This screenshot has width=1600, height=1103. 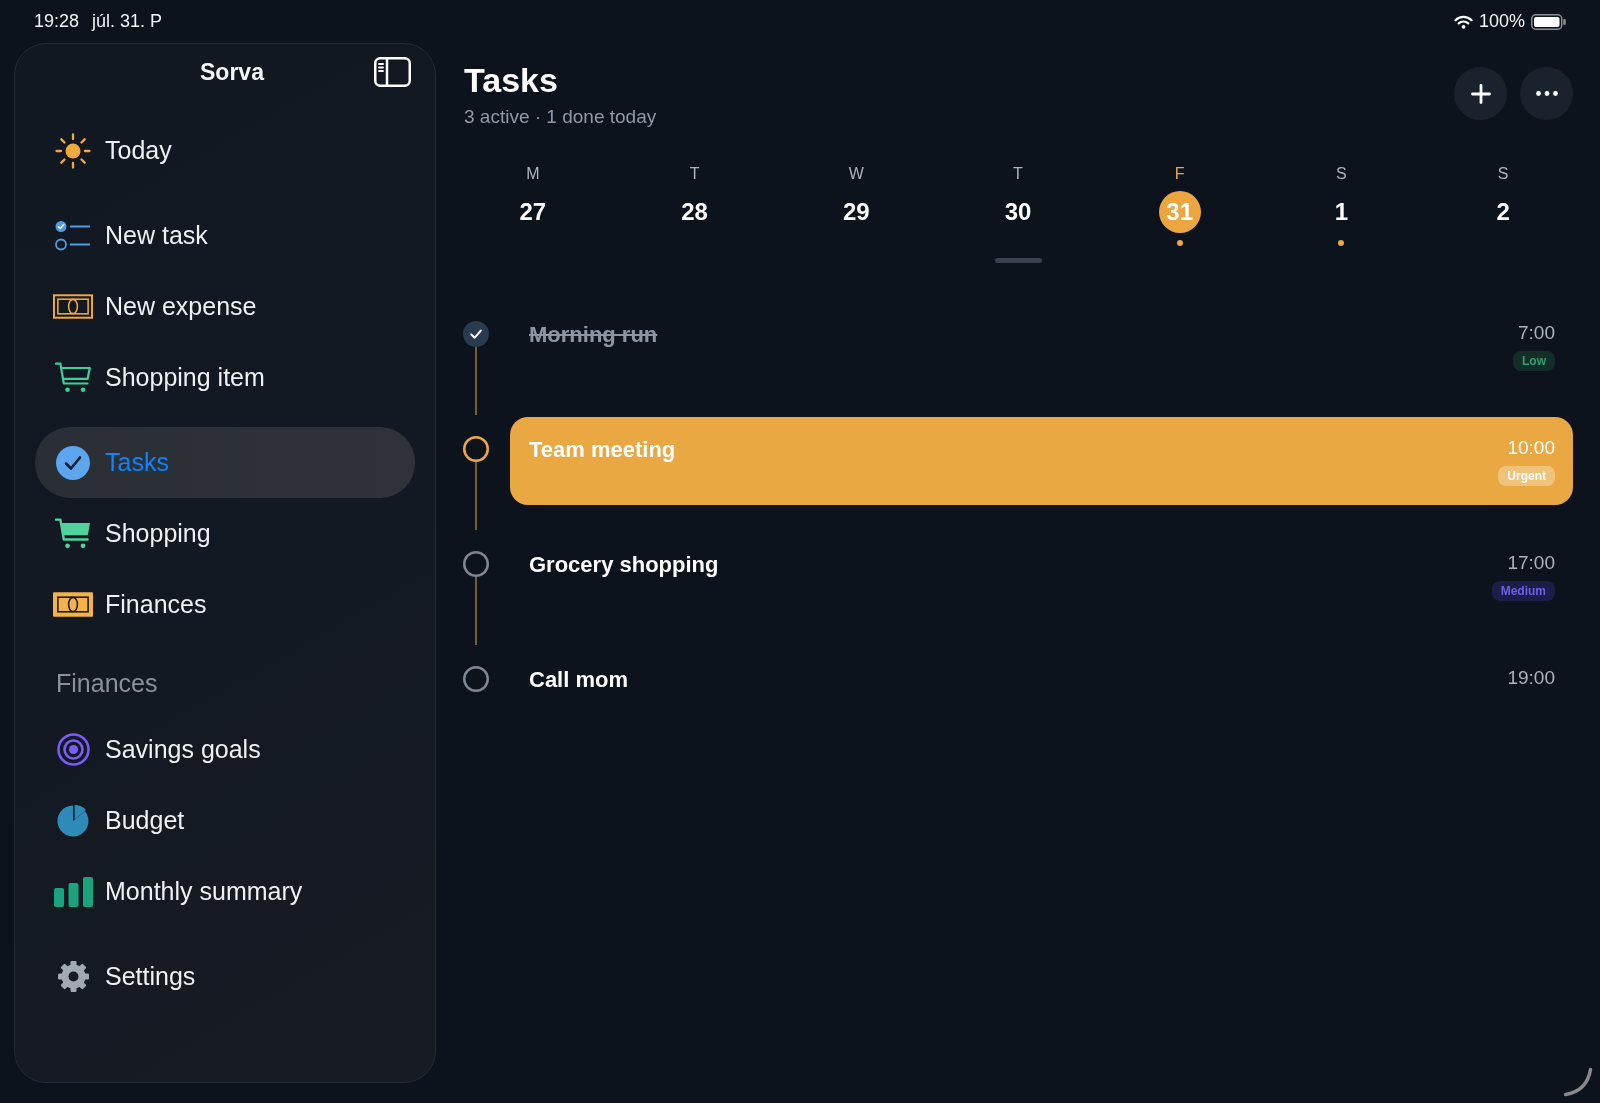 What do you see at coordinates (73, 820) in the screenshot?
I see `pie-chart-icon` at bounding box center [73, 820].